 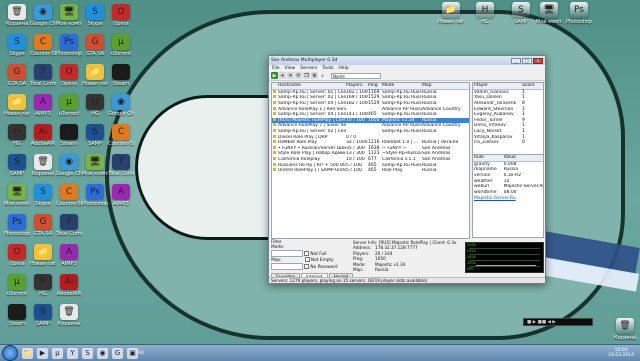 I want to click on media-controls: ■ ▶ ■■ ◀ ▶, so click(x=541, y=322).